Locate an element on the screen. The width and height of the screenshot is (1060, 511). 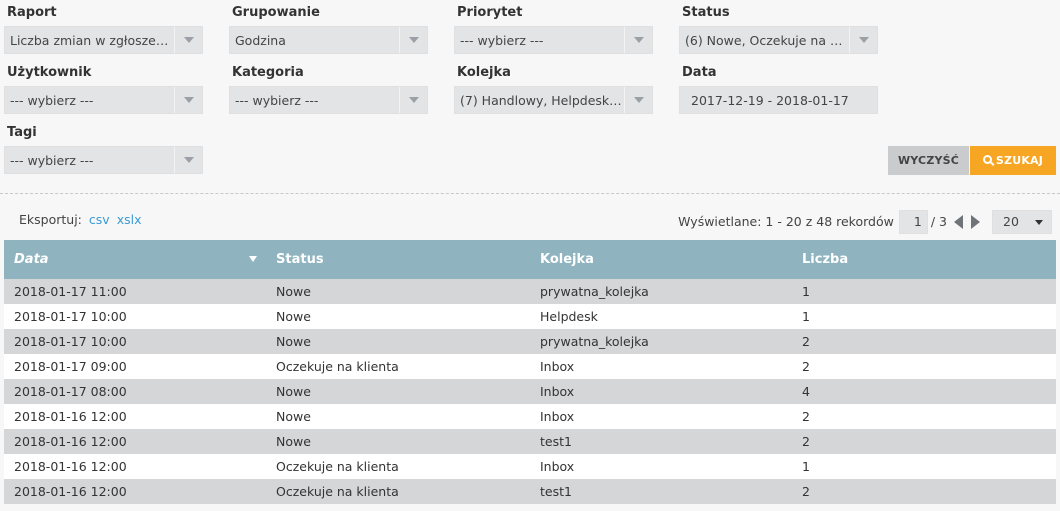
filter-status-label: Status is located at coordinates (706, 12).